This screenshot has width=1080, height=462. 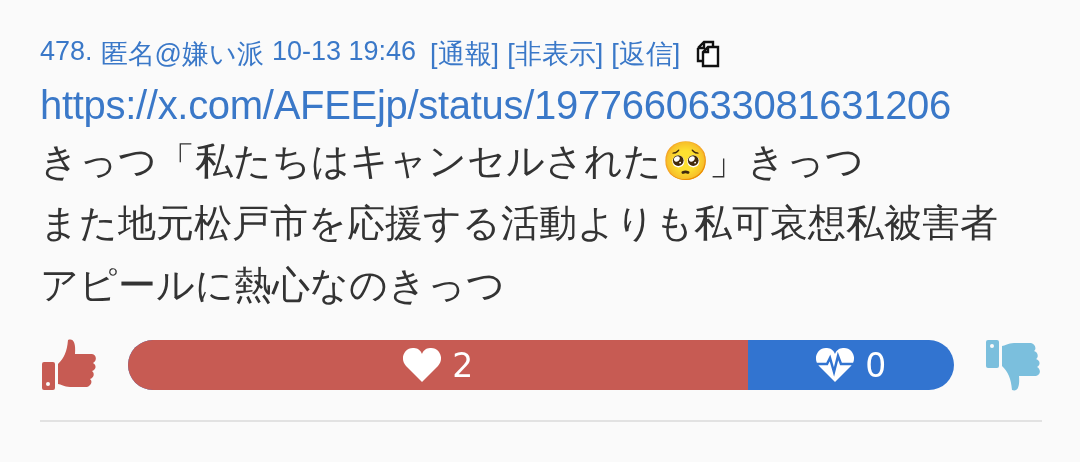 I want to click on dislike-count: 0, so click(x=876, y=365).